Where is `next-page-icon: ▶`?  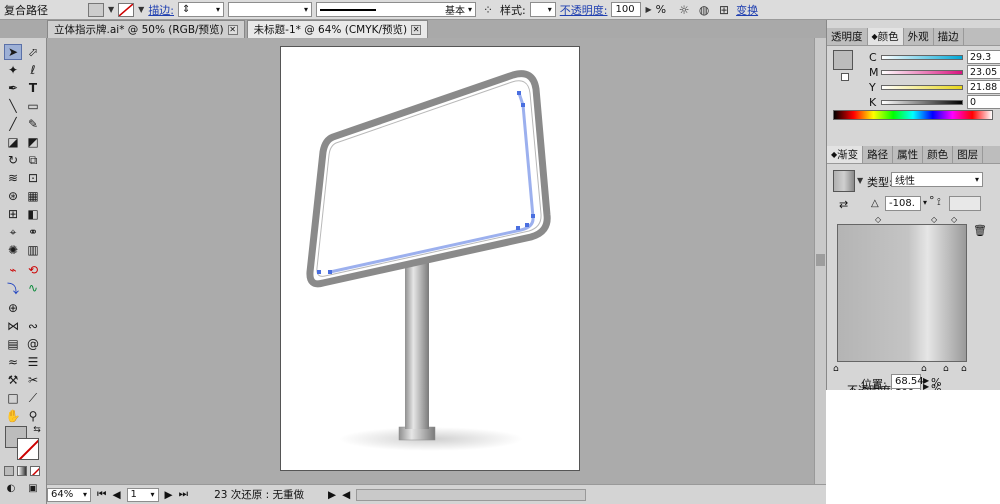
next-page-icon: ▶ is located at coordinates (169, 495).